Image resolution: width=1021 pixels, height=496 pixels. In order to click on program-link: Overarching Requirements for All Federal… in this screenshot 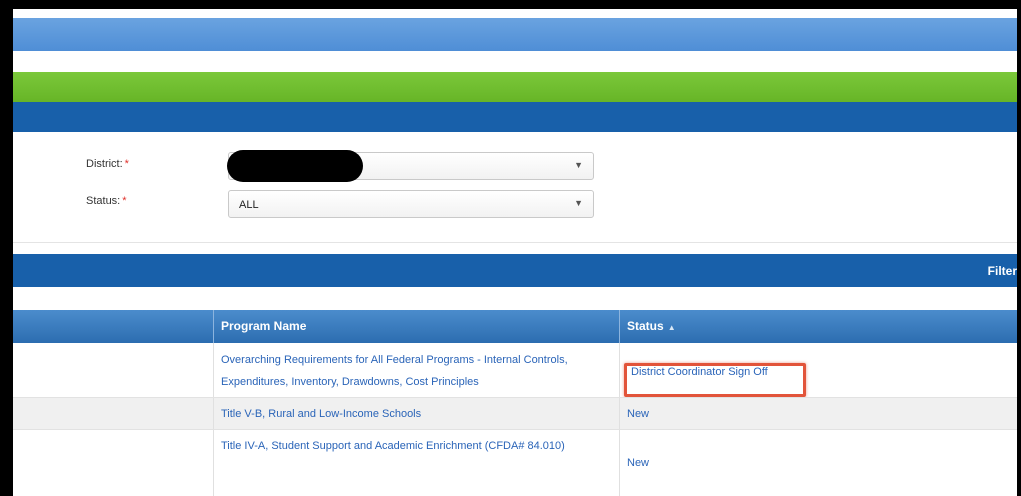, I will do `click(417, 371)`.